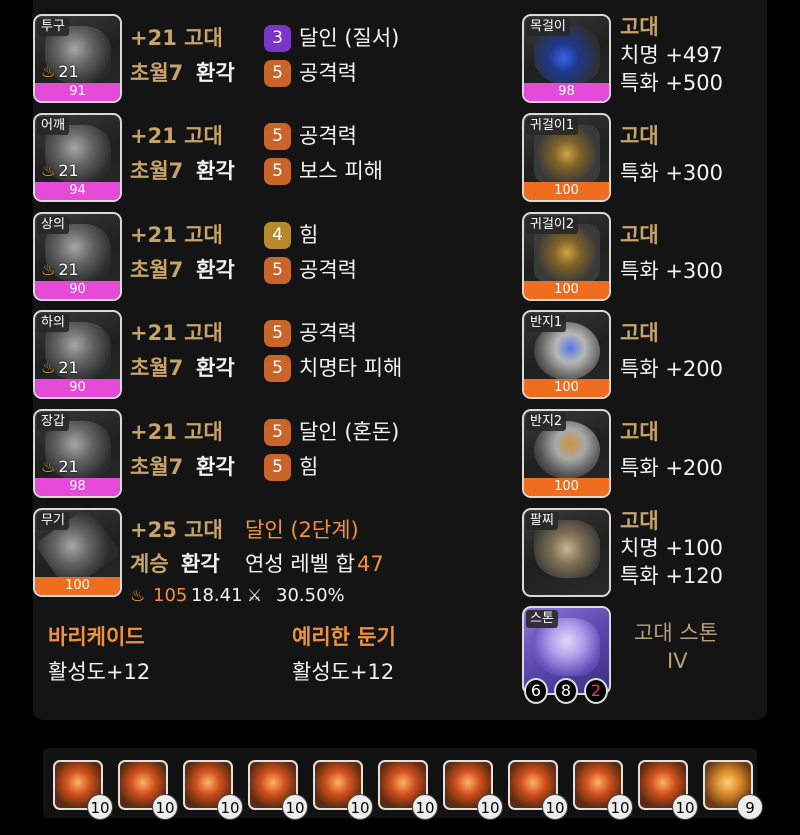 The width and height of the screenshot is (800, 835). Describe the element at coordinates (671, 55) in the screenshot. I see `accessory-stat: 치명 +497` at that location.